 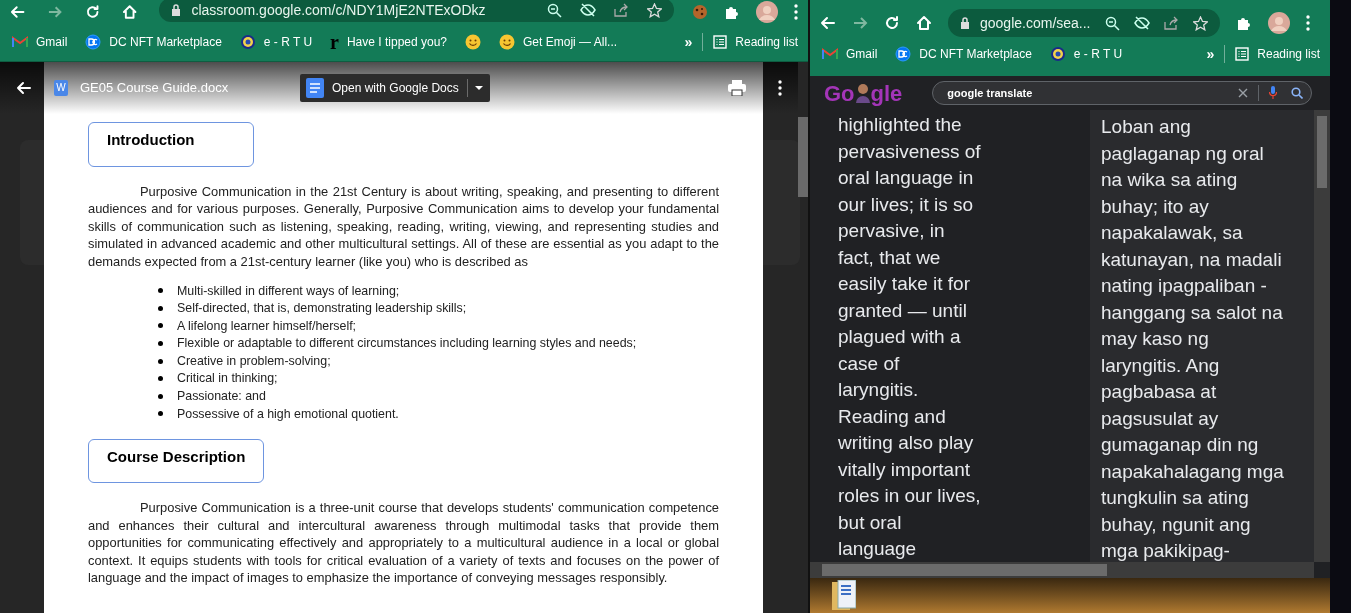 What do you see at coordinates (221, 397) in the screenshot?
I see `list-item: Passionate: and` at bounding box center [221, 397].